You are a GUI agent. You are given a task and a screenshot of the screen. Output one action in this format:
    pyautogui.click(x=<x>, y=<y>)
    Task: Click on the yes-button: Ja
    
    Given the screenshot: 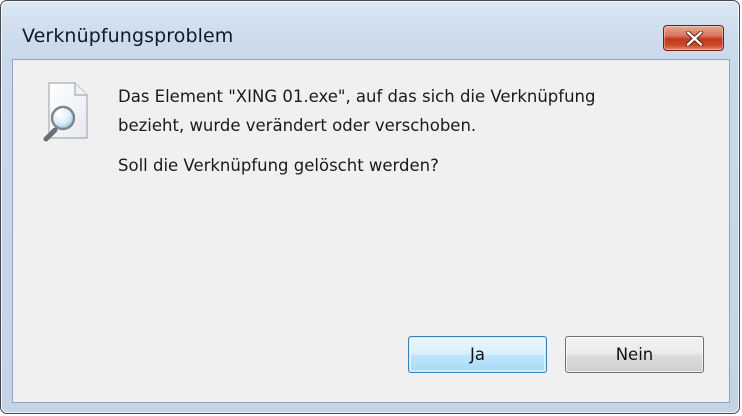 What is the action you would take?
    pyautogui.click(x=477, y=354)
    